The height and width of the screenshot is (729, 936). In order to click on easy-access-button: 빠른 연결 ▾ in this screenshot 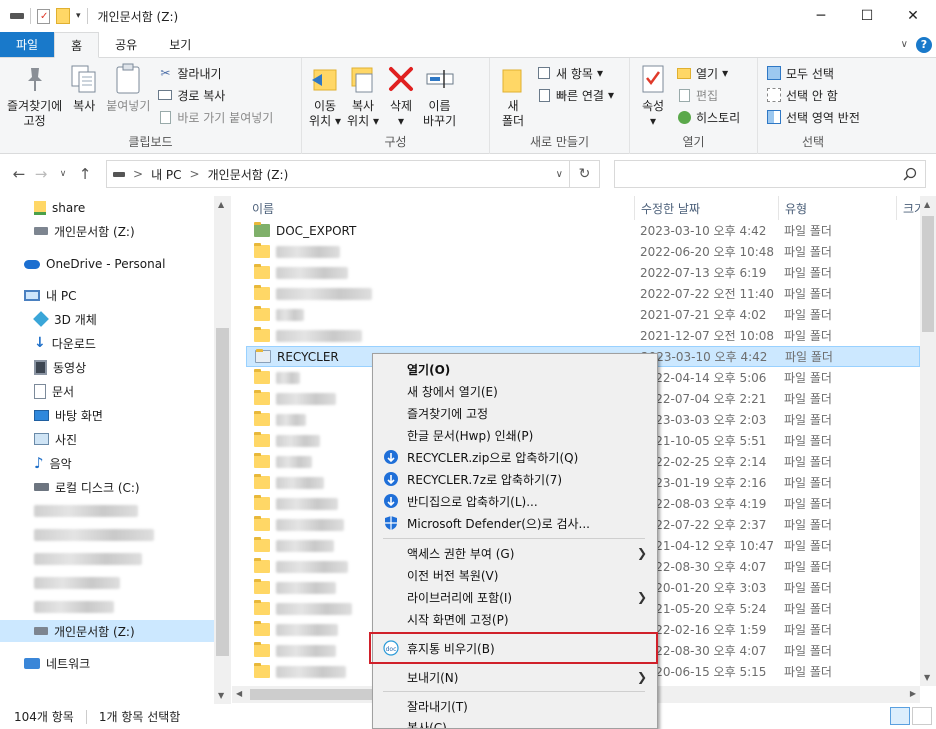, I will do `click(575, 95)`.